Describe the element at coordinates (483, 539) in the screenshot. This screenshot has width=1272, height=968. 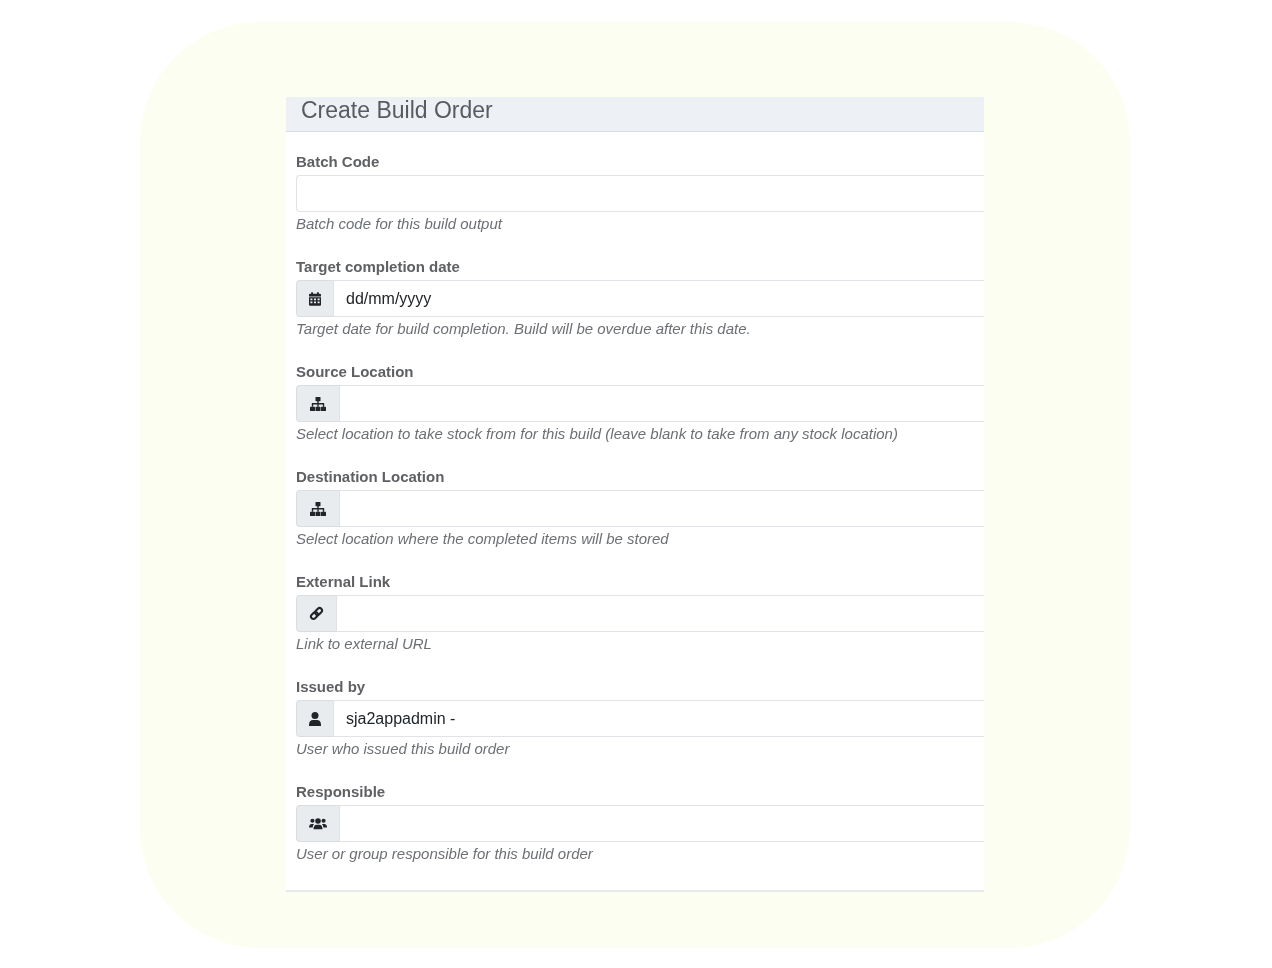
I see `help-text: Select location where the completed items will be stored` at that location.